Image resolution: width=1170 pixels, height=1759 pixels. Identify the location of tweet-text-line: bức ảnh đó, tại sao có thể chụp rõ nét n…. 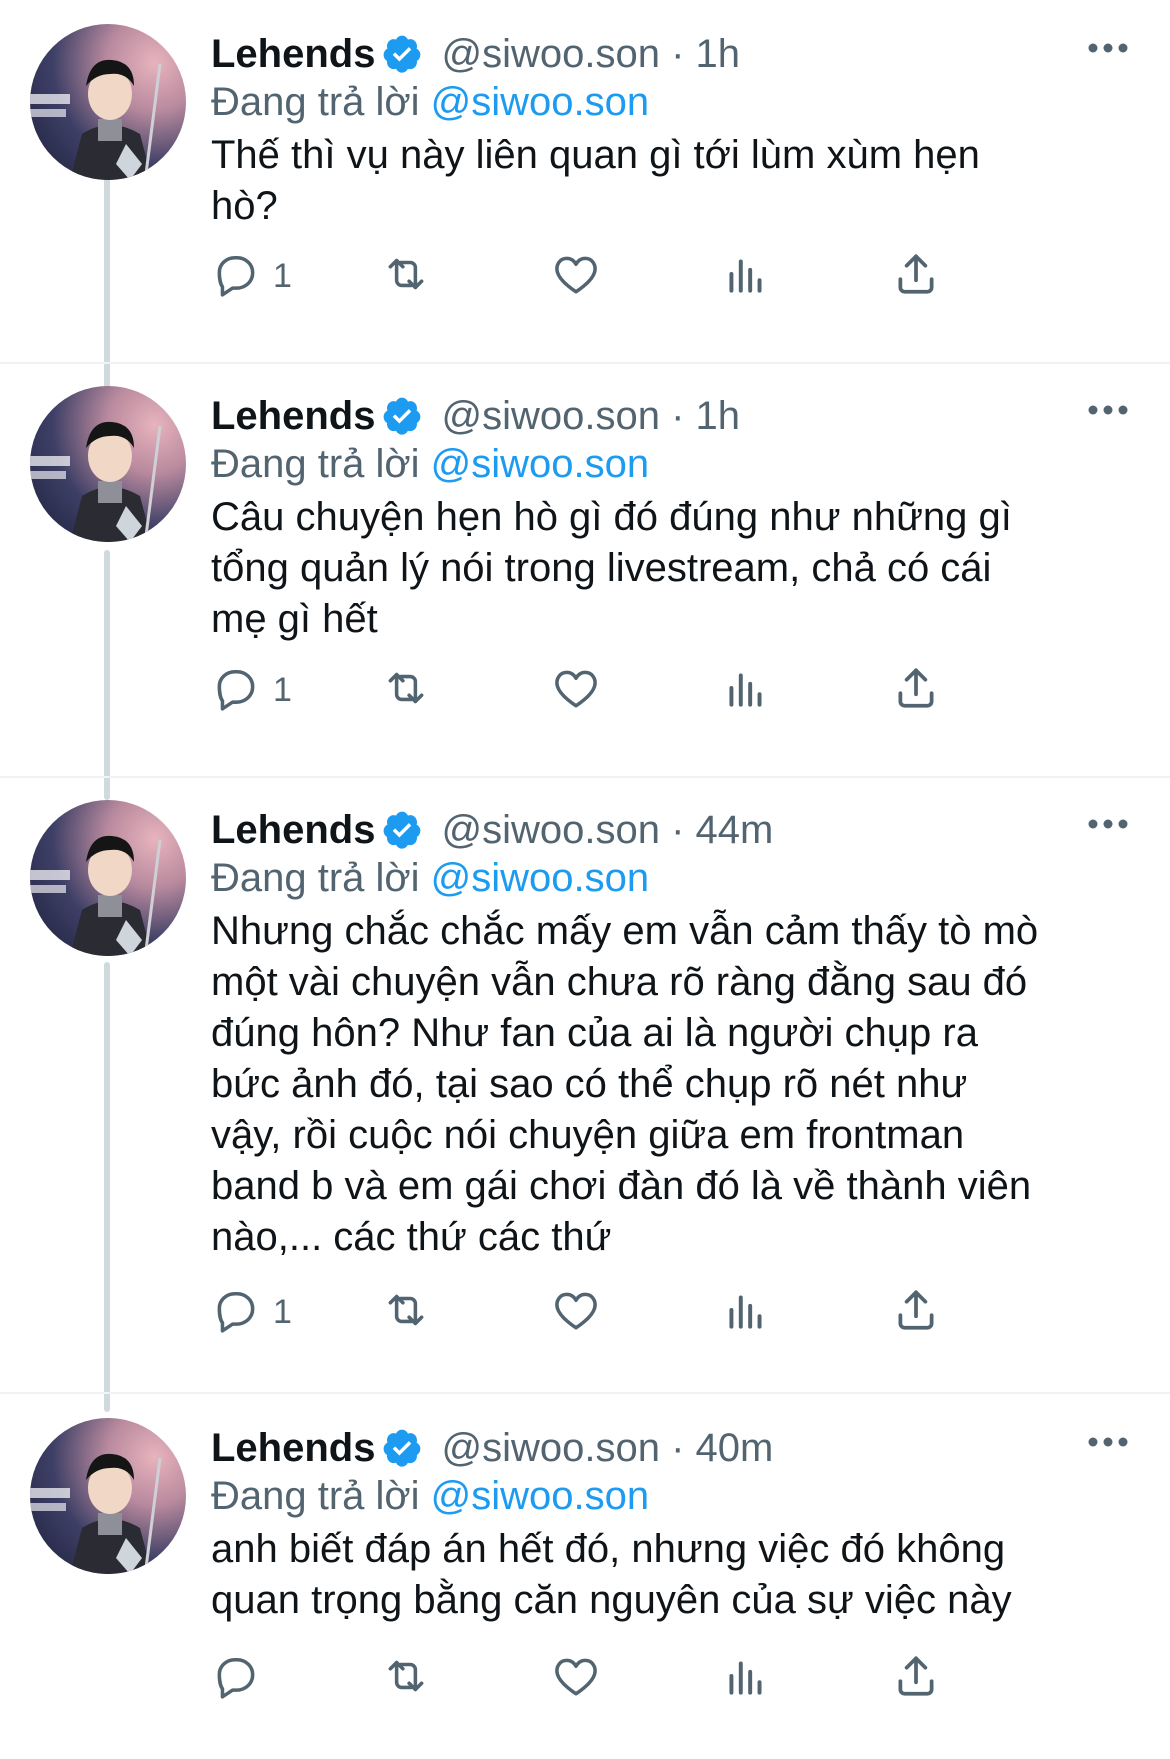
(589, 1084).